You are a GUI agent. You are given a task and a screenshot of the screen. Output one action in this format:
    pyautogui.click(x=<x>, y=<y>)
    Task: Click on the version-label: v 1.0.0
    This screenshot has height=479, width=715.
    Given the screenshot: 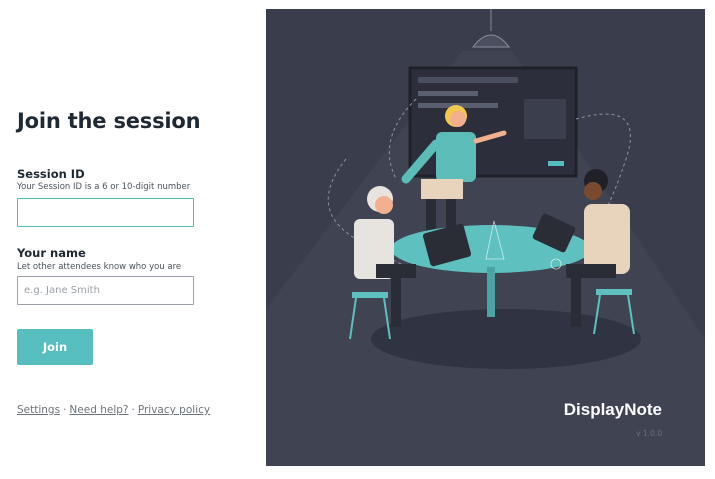 What is the action you would take?
    pyautogui.click(x=649, y=433)
    